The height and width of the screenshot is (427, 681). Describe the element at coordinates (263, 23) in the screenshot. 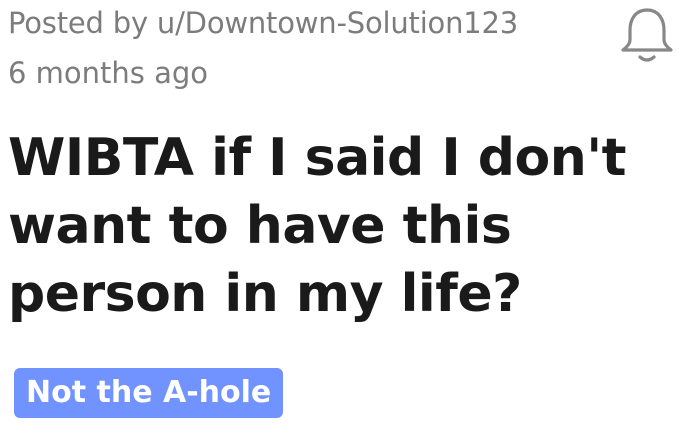

I see `posted-by-author: Posted by u/Downtown-Solution123` at that location.